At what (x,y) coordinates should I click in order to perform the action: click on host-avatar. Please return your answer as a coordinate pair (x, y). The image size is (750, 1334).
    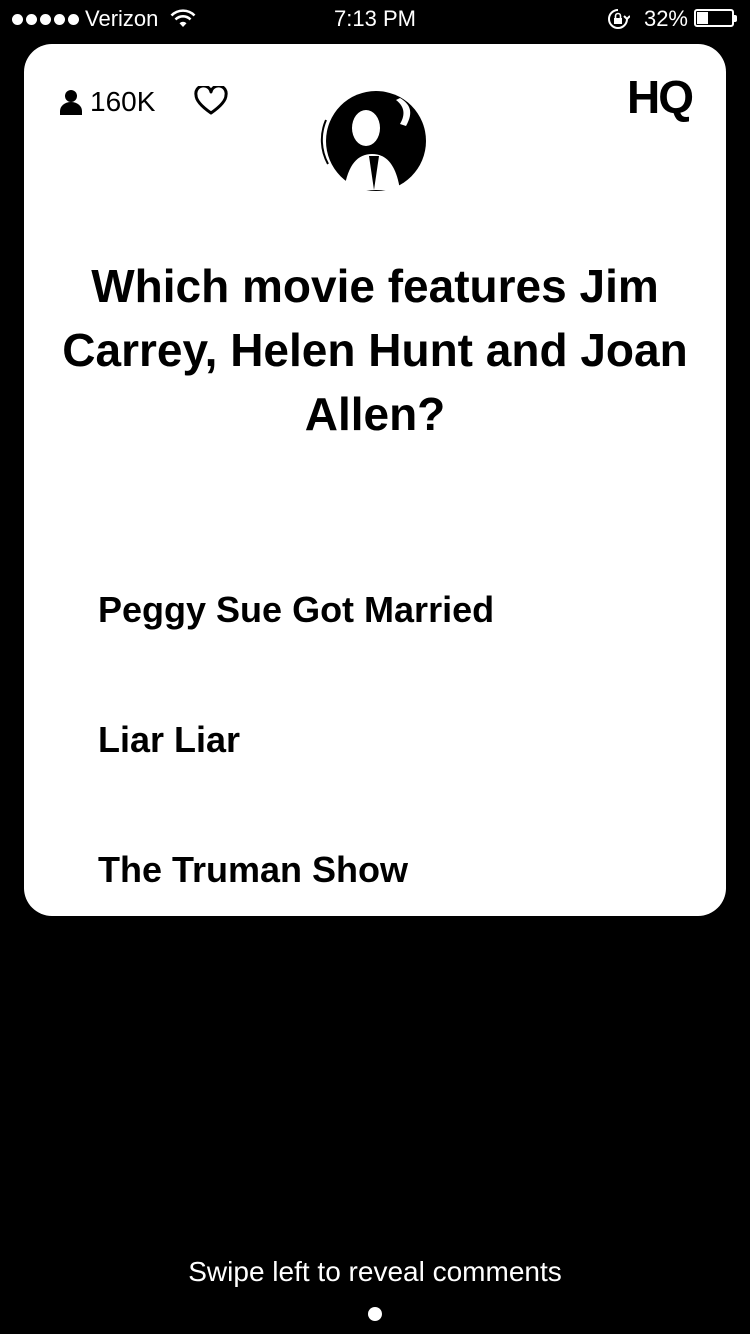
    Looking at the image, I should click on (373, 141).